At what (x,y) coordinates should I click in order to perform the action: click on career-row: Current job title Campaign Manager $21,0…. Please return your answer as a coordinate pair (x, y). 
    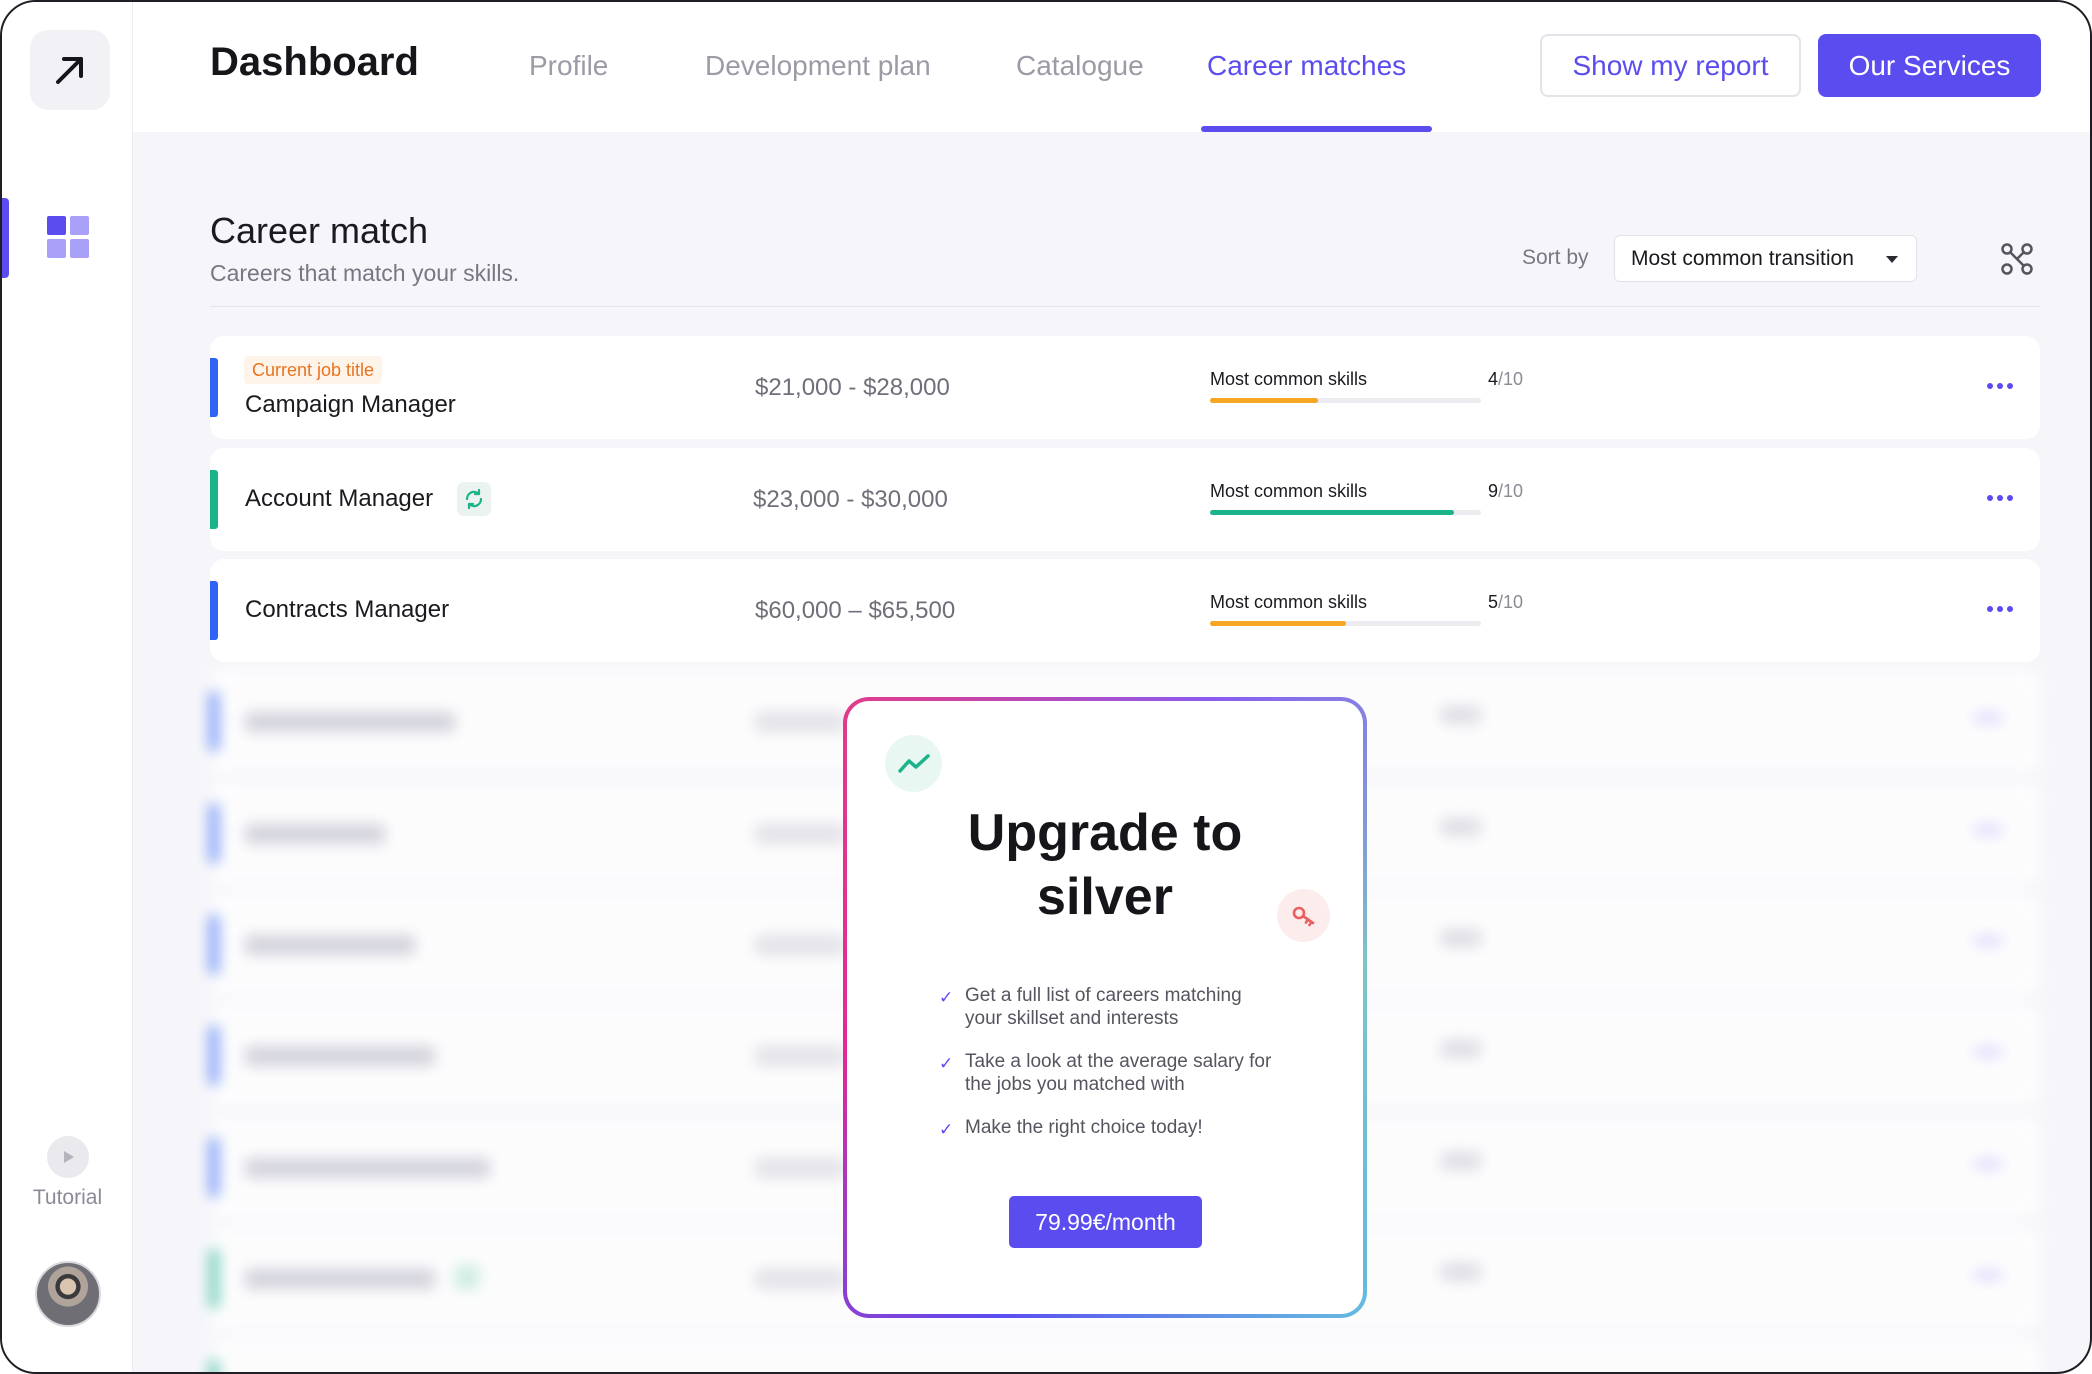
    Looking at the image, I should click on (1125, 387).